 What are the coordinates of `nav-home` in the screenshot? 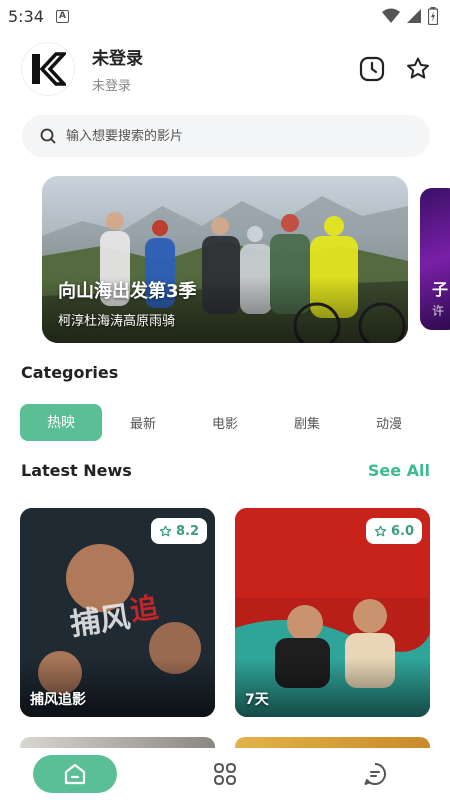 It's located at (75, 774).